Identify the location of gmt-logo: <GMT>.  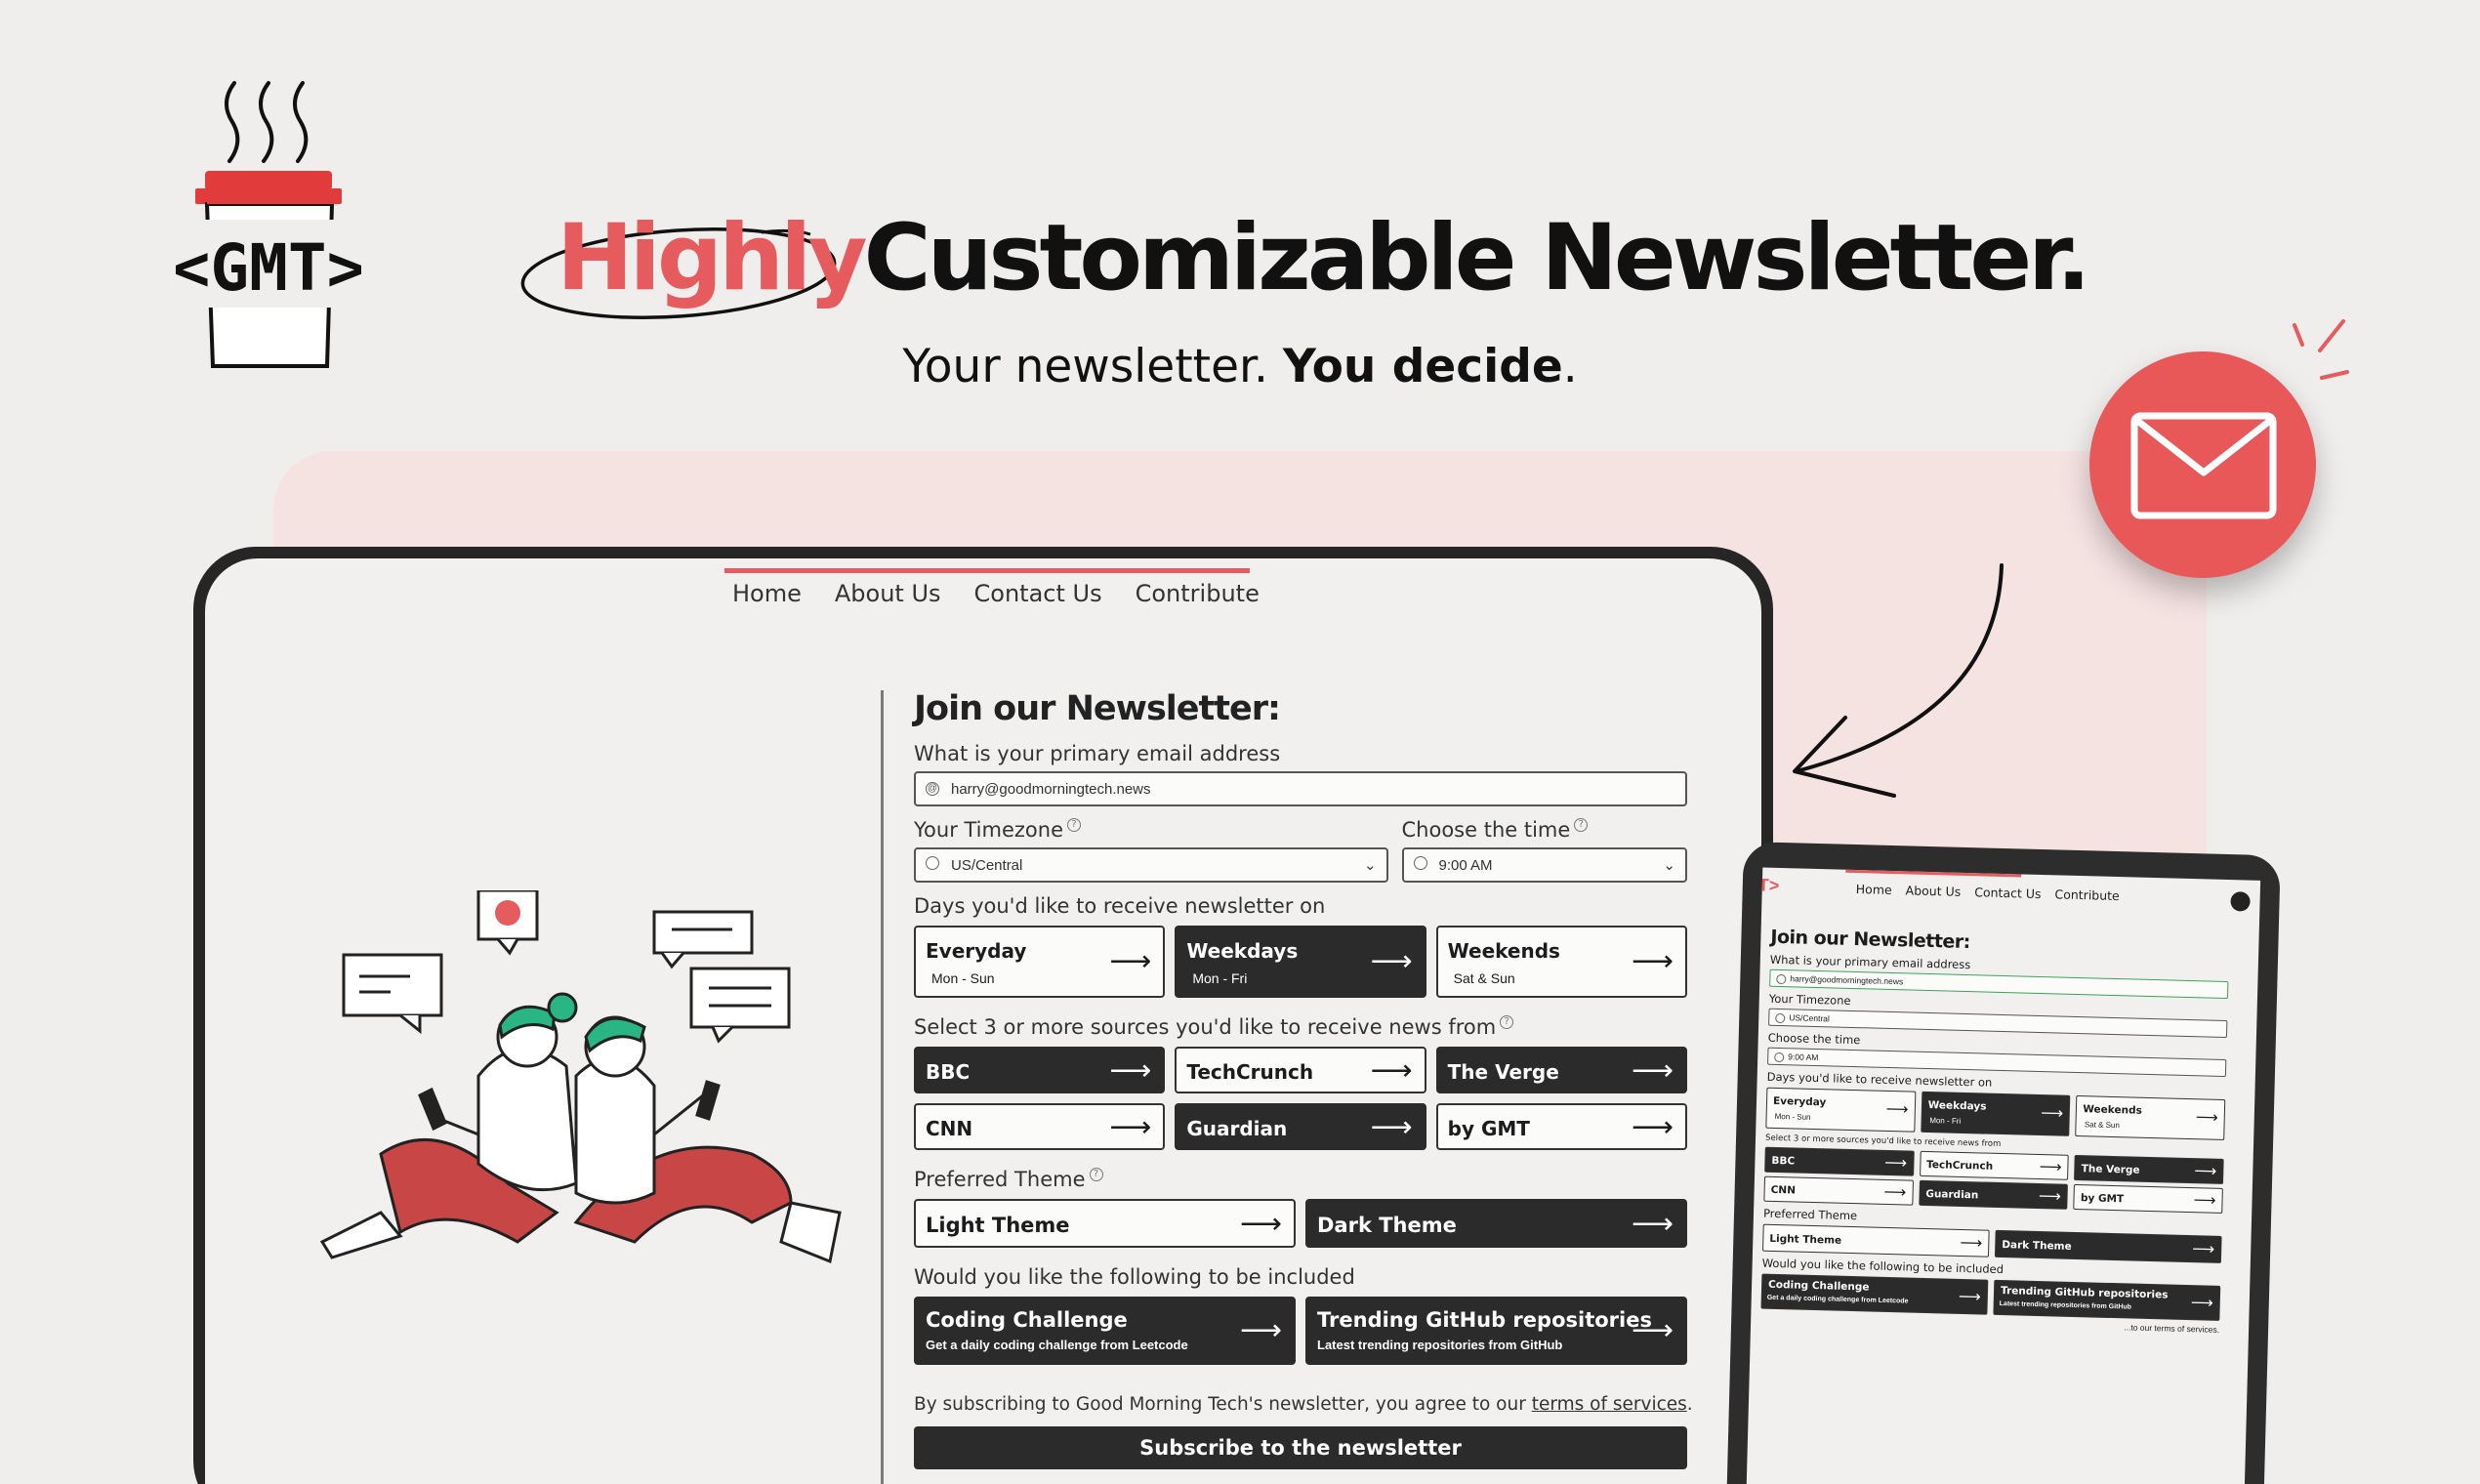
(268, 225).